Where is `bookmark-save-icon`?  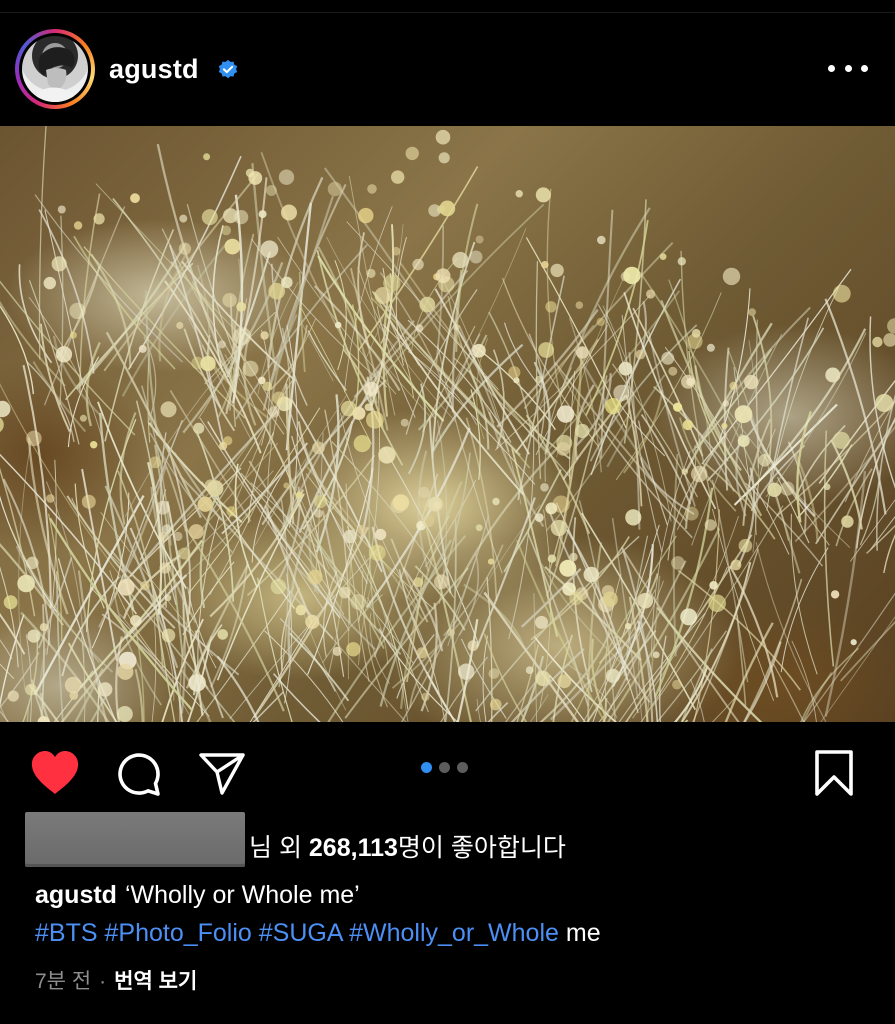
bookmark-save-icon is located at coordinates (834, 773).